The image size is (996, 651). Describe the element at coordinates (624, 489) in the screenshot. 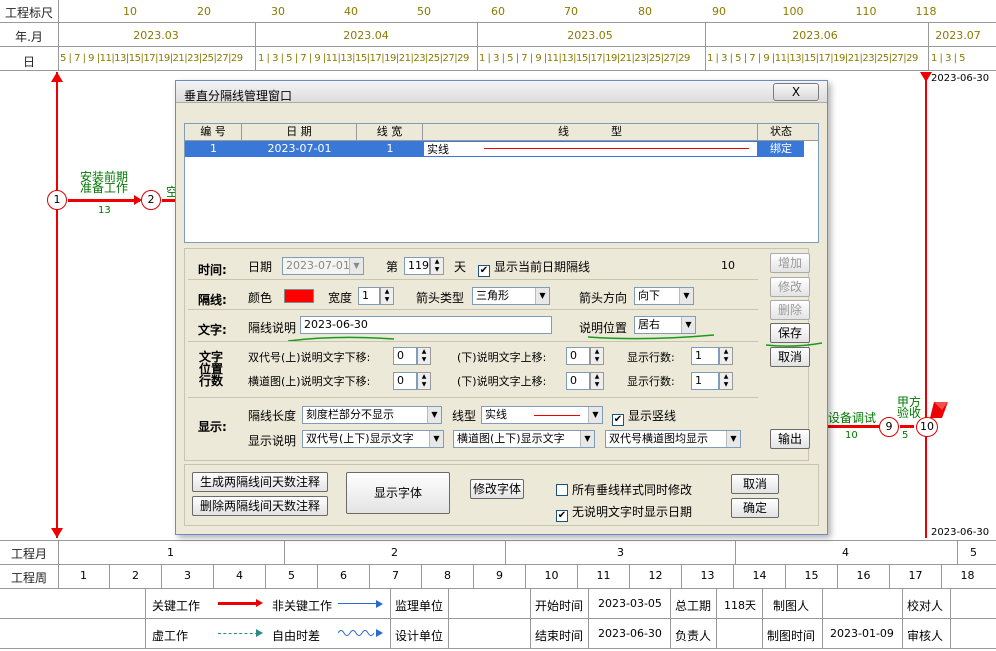

I see `all-styles-checkbox: 所有垂线样式同时修改` at that location.